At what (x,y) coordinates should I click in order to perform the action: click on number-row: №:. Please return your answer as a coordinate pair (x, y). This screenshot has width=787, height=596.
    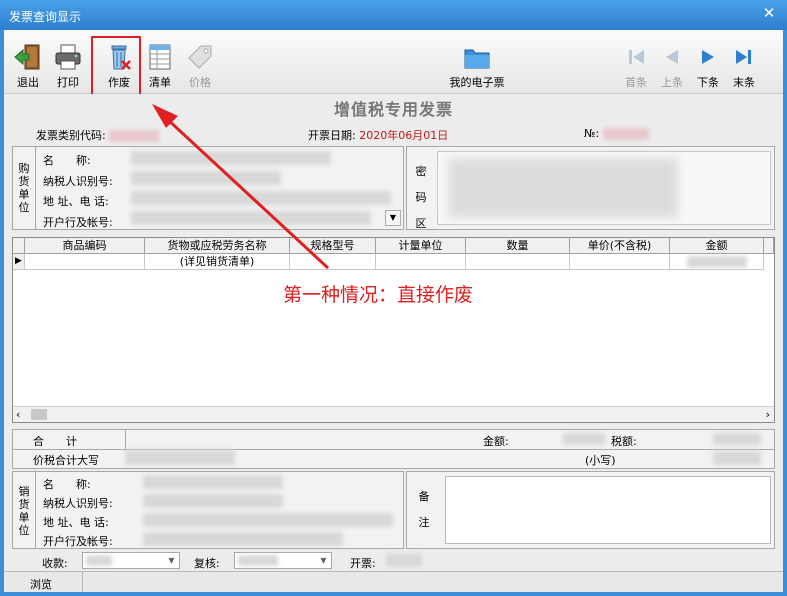
    Looking at the image, I should click on (616, 133).